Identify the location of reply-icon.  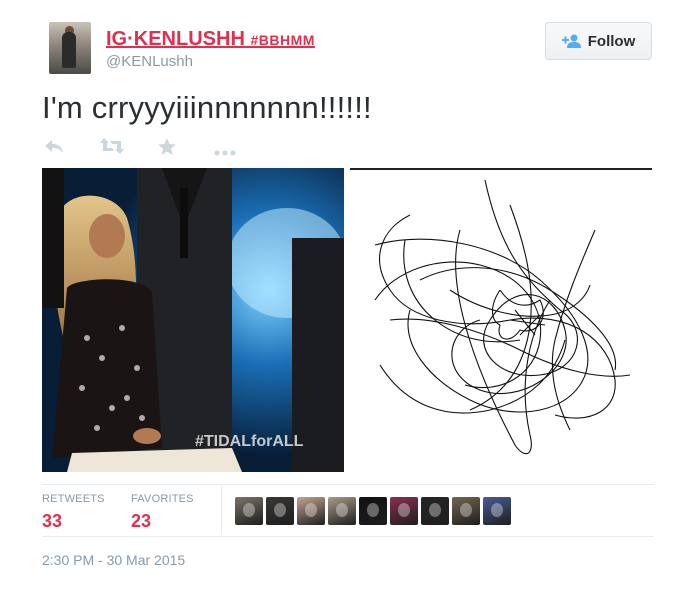
(54, 148).